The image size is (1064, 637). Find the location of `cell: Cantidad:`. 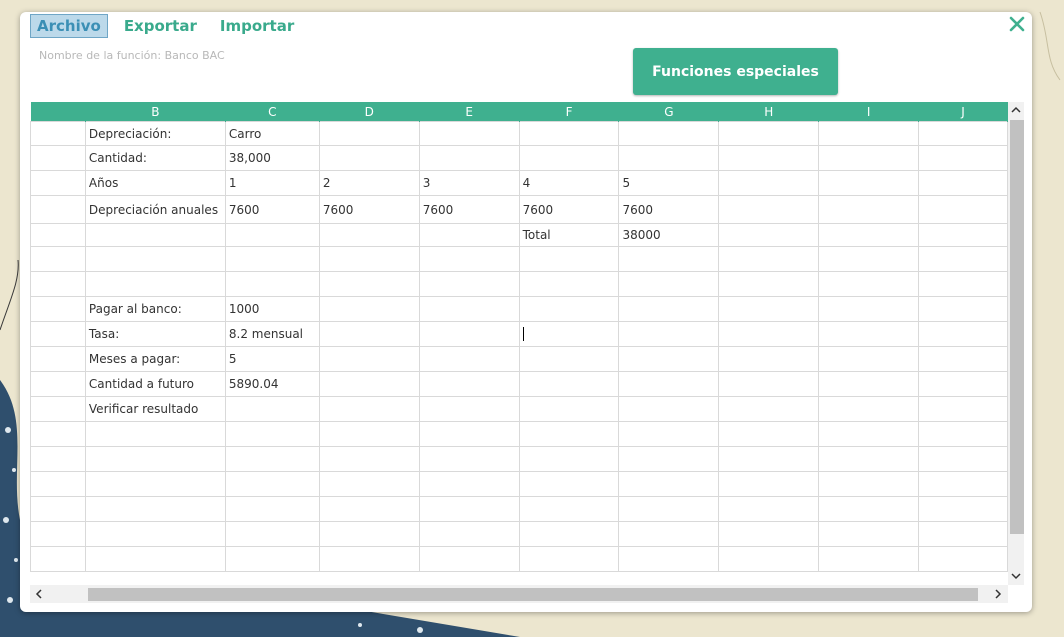

cell: Cantidad: is located at coordinates (155, 158).